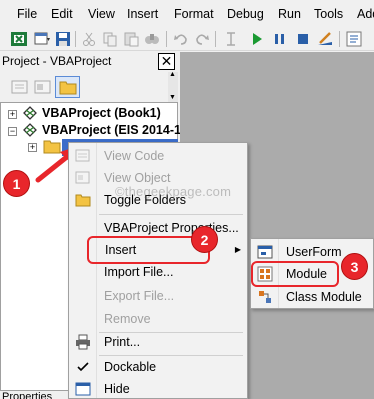  I want to click on collapse-icon: −, so click(12, 131).